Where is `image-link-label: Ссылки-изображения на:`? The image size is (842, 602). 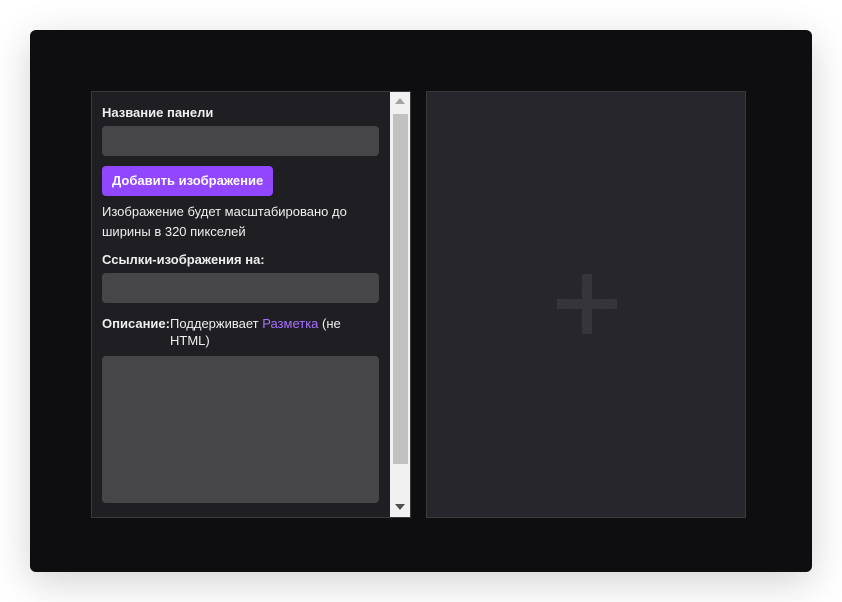 image-link-label: Ссылки-изображения на: is located at coordinates (183, 259).